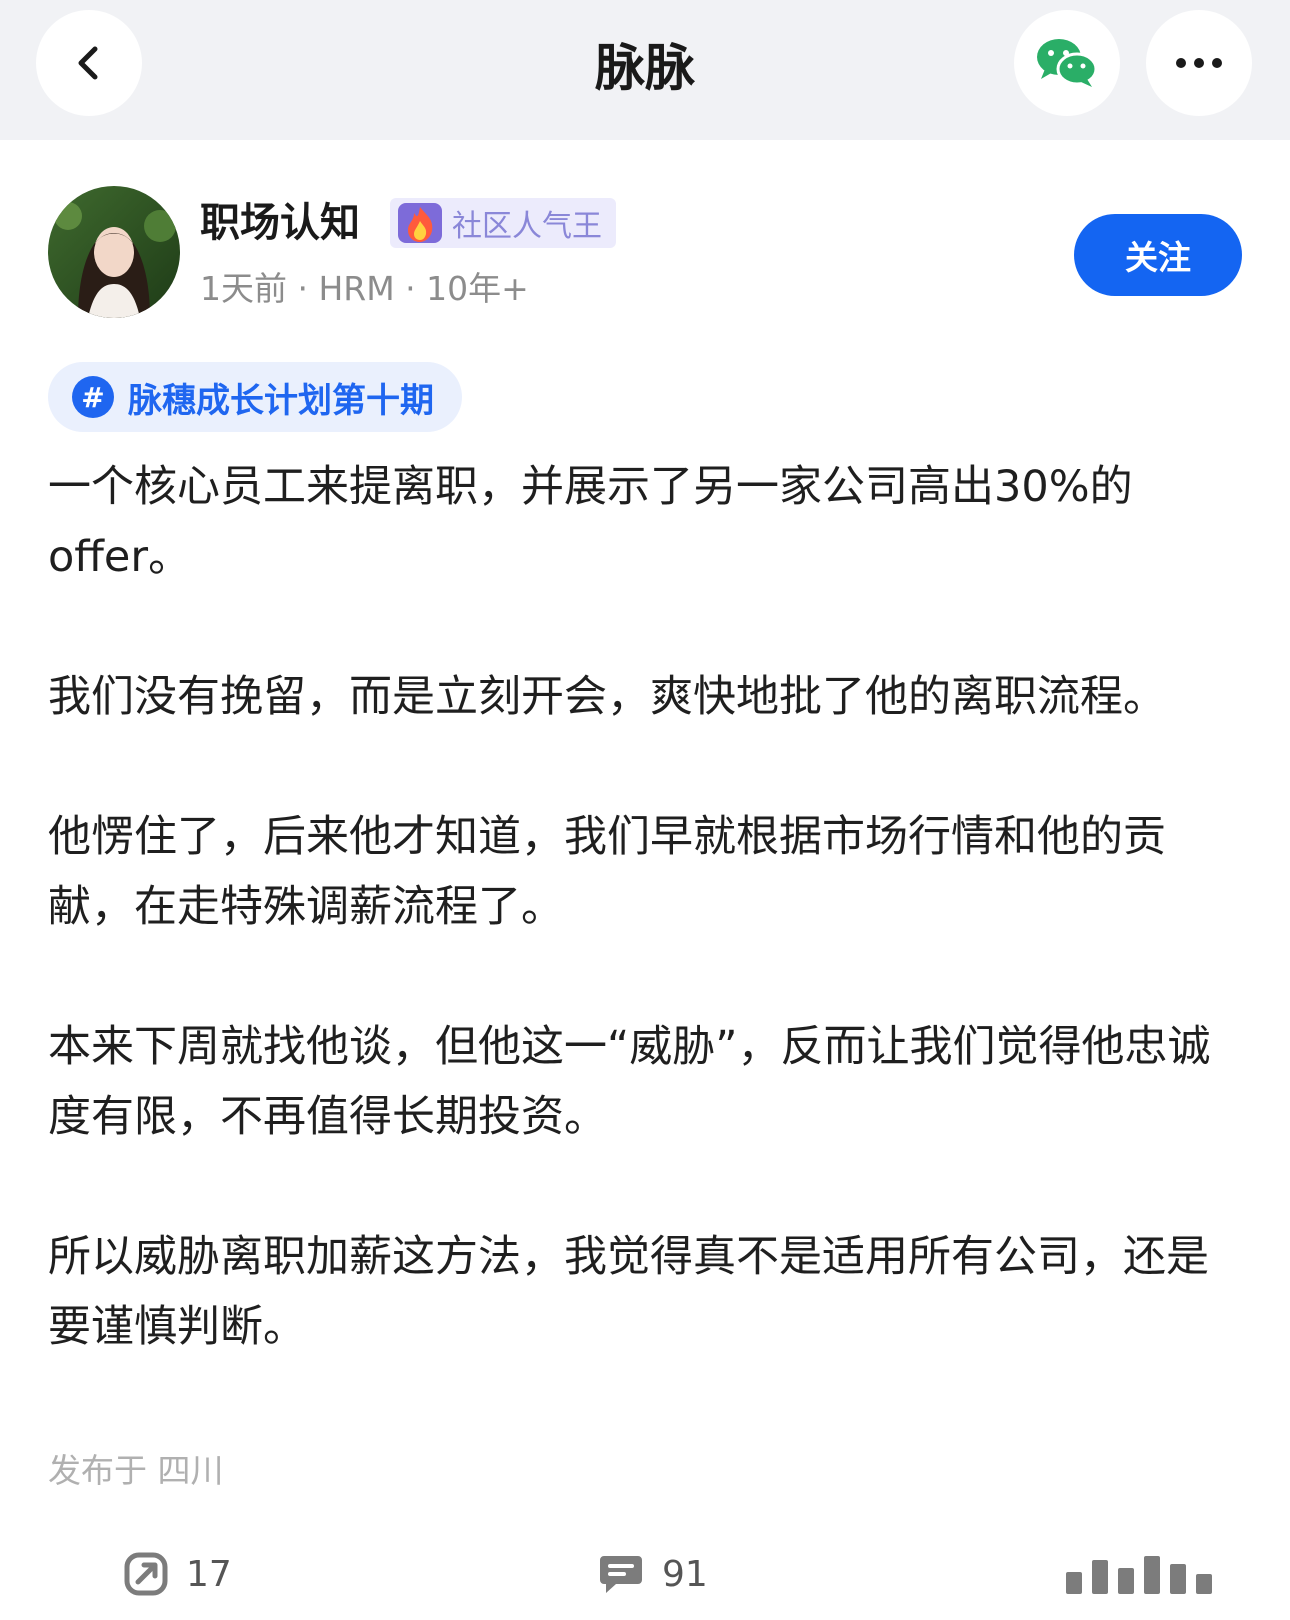 Image resolution: width=1290 pixels, height=1620 pixels. What do you see at coordinates (607, 872) in the screenshot?
I see `post-paragraph: 他愣住了，后来他才知道，我们早就根据市场行情和他的贡献，在走特殊调薪流程了。` at bounding box center [607, 872].